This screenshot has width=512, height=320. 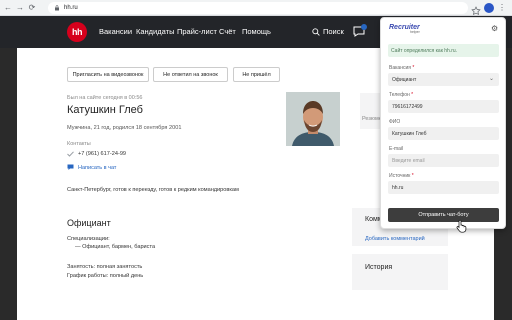 What do you see at coordinates (77, 32) in the screenshot?
I see `hh-logo: hh` at bounding box center [77, 32].